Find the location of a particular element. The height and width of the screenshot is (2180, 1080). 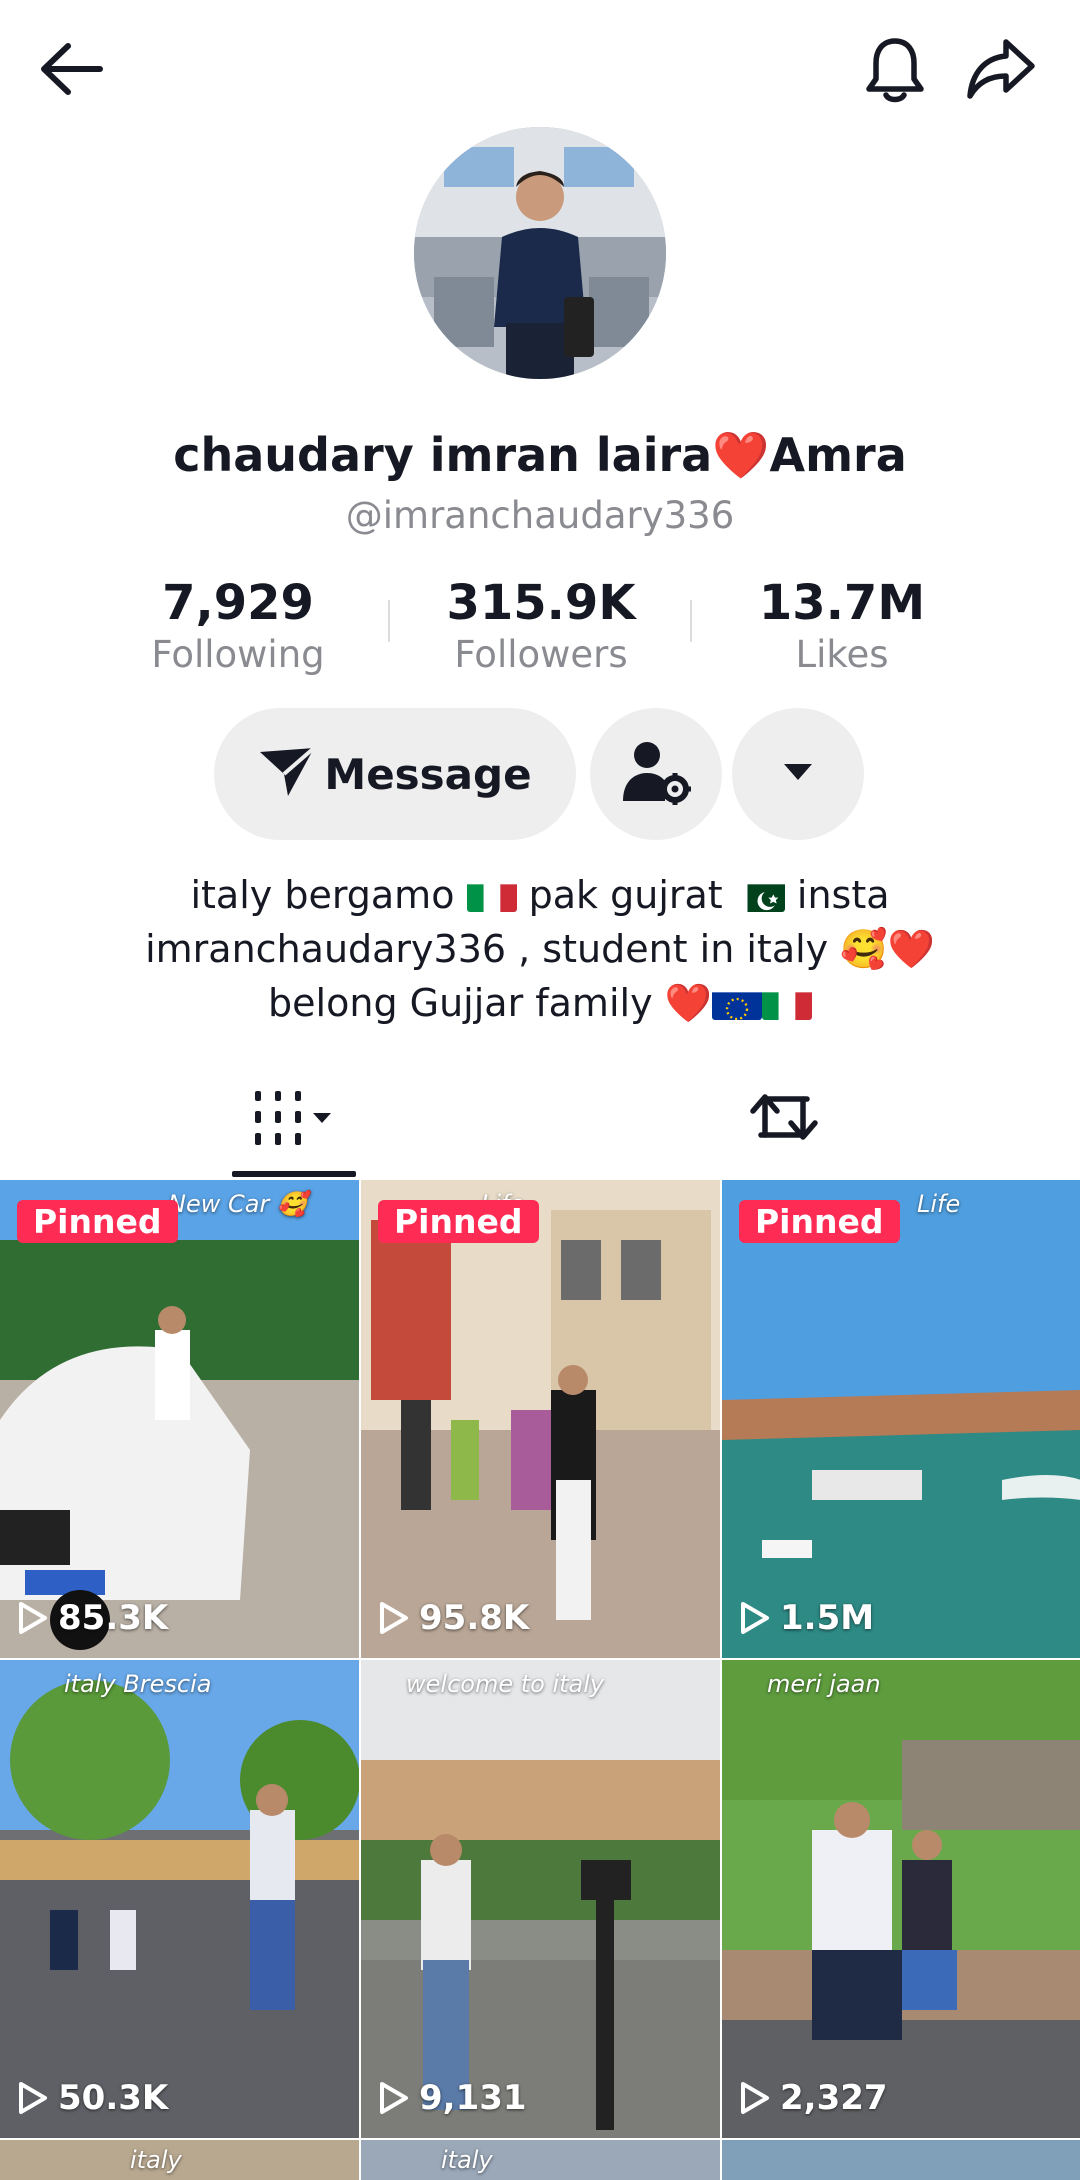

send-icon is located at coordinates (287, 774).